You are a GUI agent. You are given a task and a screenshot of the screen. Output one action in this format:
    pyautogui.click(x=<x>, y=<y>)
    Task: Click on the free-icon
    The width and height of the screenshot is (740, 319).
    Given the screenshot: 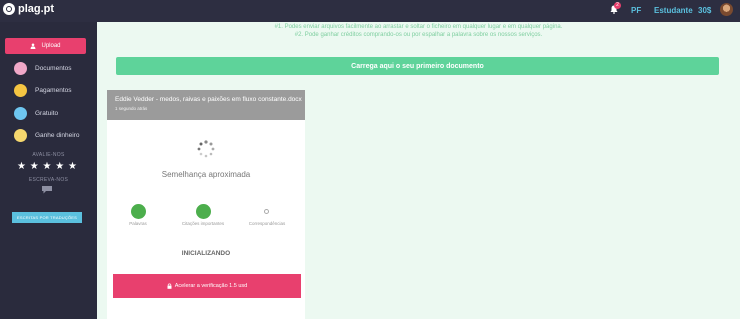 What is the action you would take?
    pyautogui.click(x=20, y=113)
    